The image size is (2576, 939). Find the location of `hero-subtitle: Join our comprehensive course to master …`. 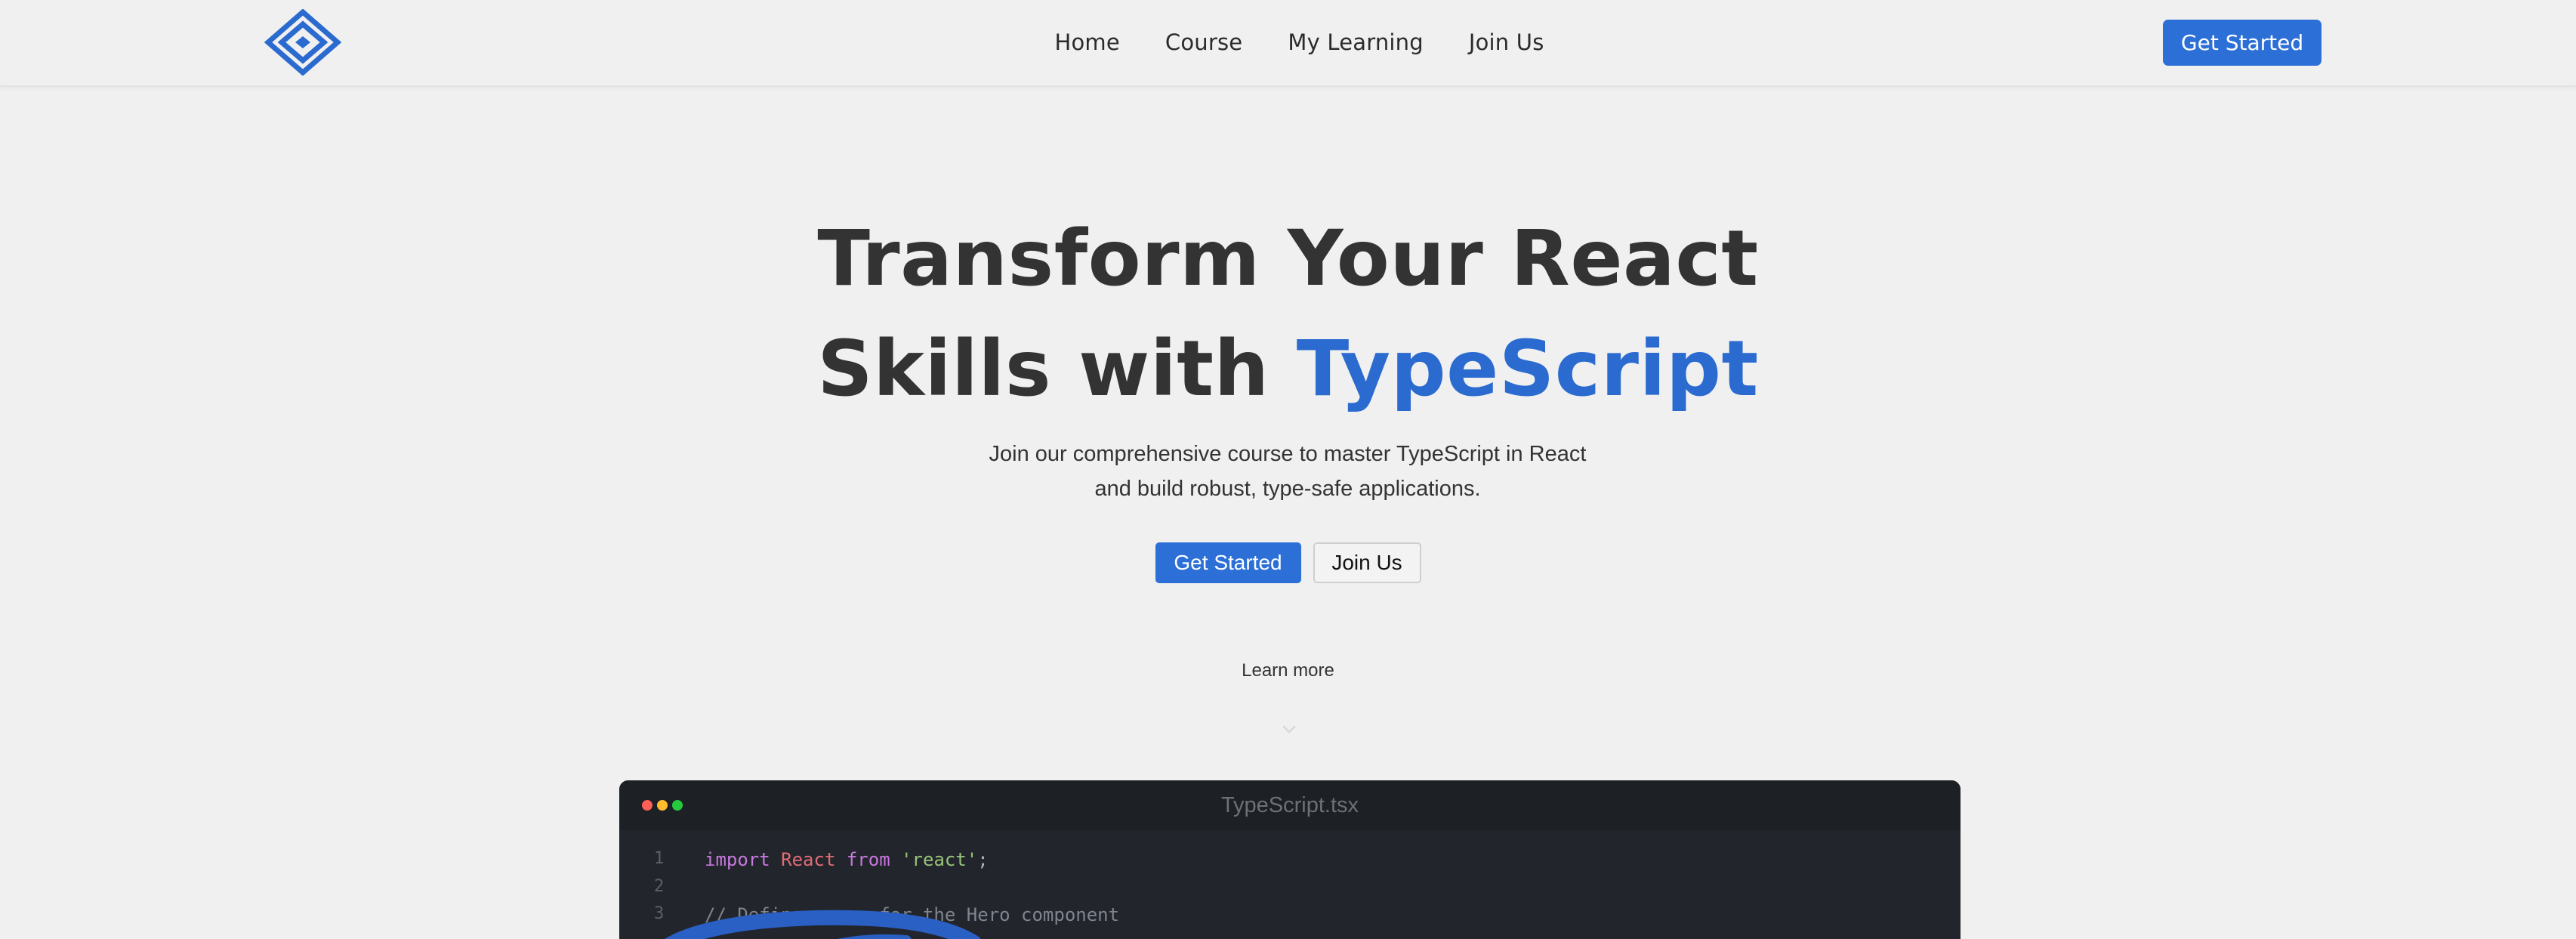

hero-subtitle: Join our comprehensive course to master … is located at coordinates (1288, 471).